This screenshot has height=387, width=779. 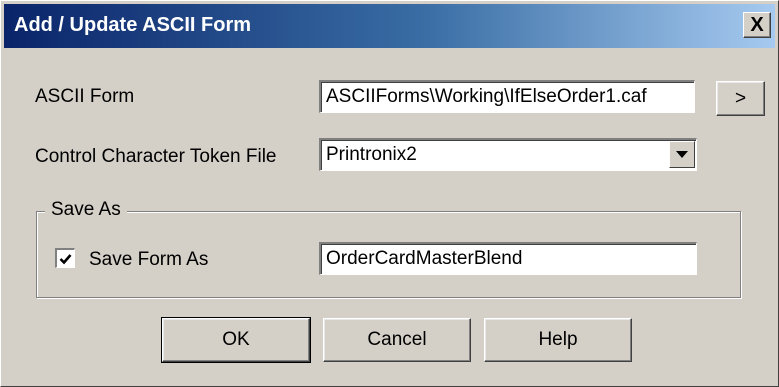 What do you see at coordinates (389, 26) in the screenshot?
I see `title-bar: Add / Update ASCII Form X` at bounding box center [389, 26].